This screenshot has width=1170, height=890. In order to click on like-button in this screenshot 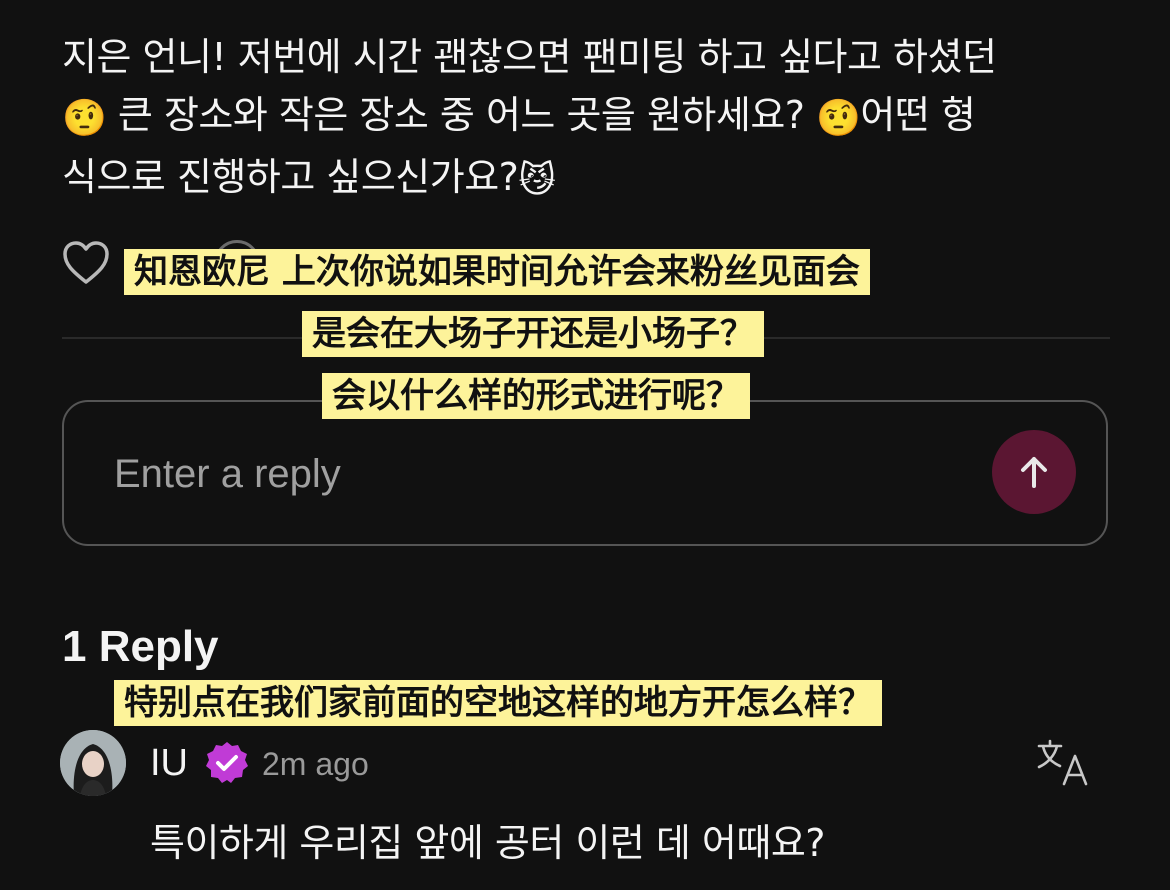, I will do `click(86, 263)`.